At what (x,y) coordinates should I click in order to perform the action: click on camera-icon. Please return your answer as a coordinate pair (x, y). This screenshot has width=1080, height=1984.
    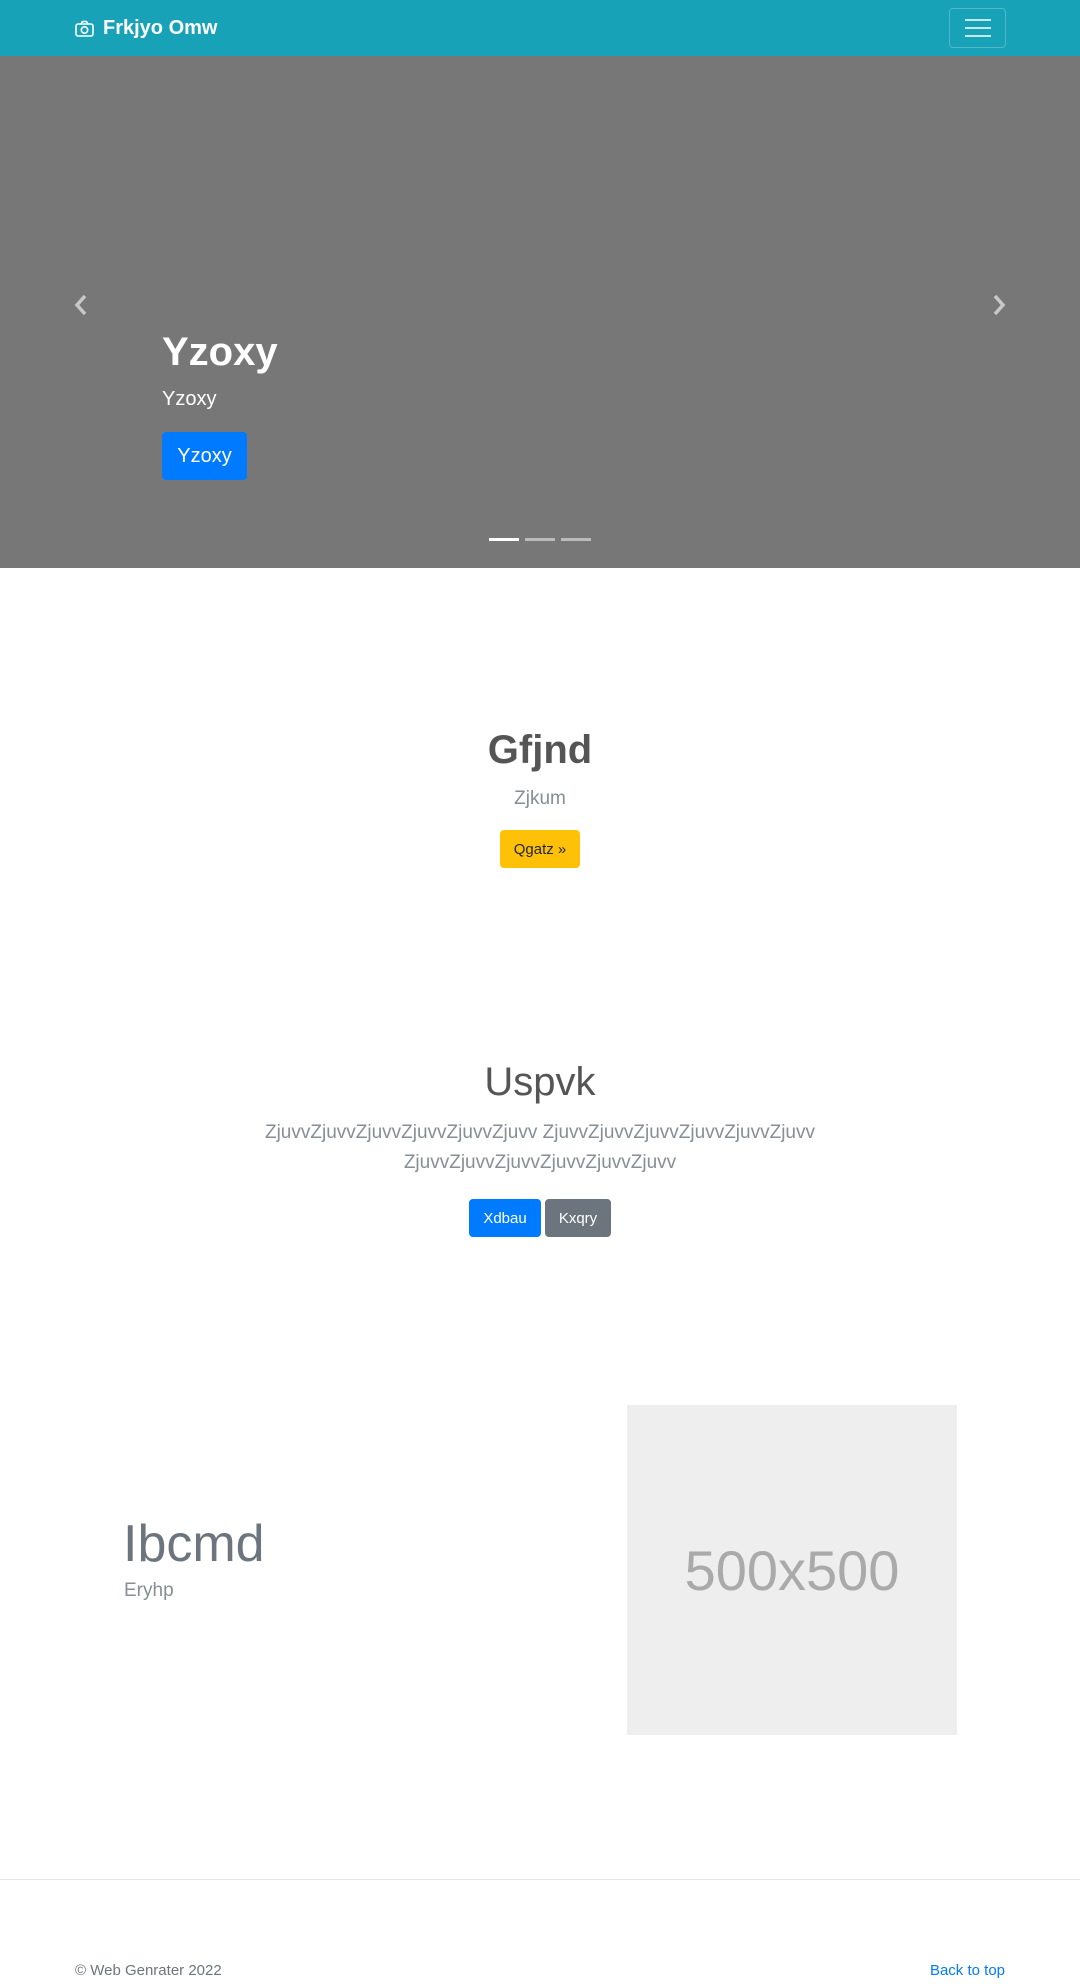
    Looking at the image, I should click on (84, 28).